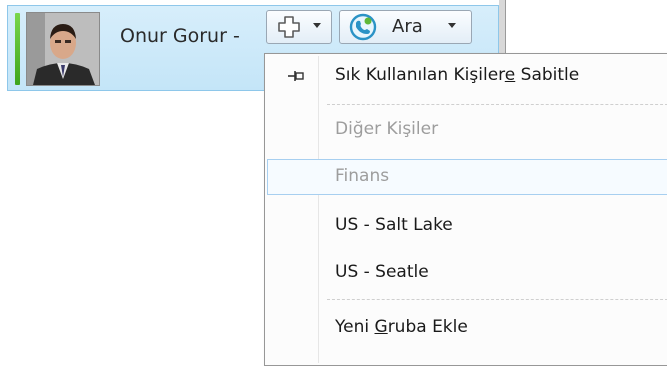  What do you see at coordinates (457, 75) in the screenshot?
I see `menu-item-label: Sık Kullanılan Kişilere Sabitle` at bounding box center [457, 75].